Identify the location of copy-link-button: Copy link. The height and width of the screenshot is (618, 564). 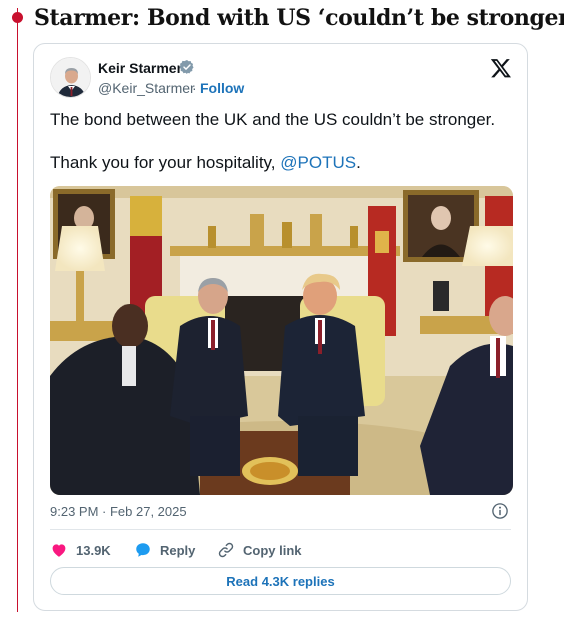
(259, 550).